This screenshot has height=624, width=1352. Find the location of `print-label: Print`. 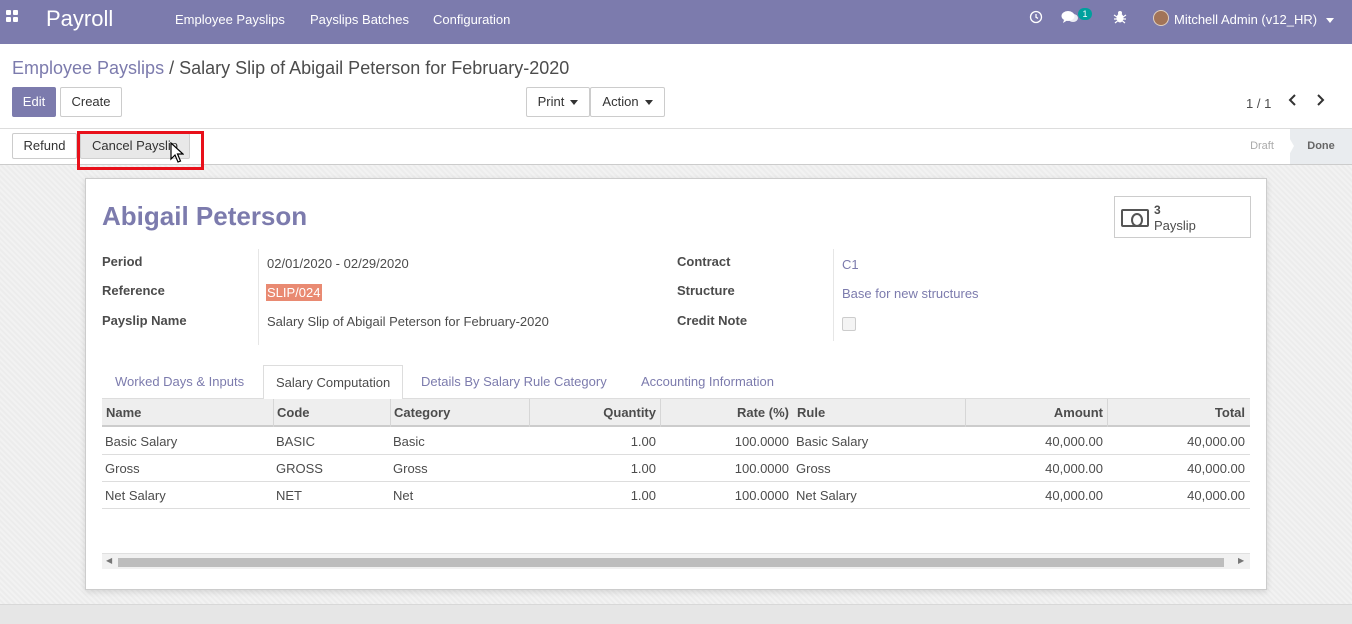

print-label: Print is located at coordinates (551, 101).